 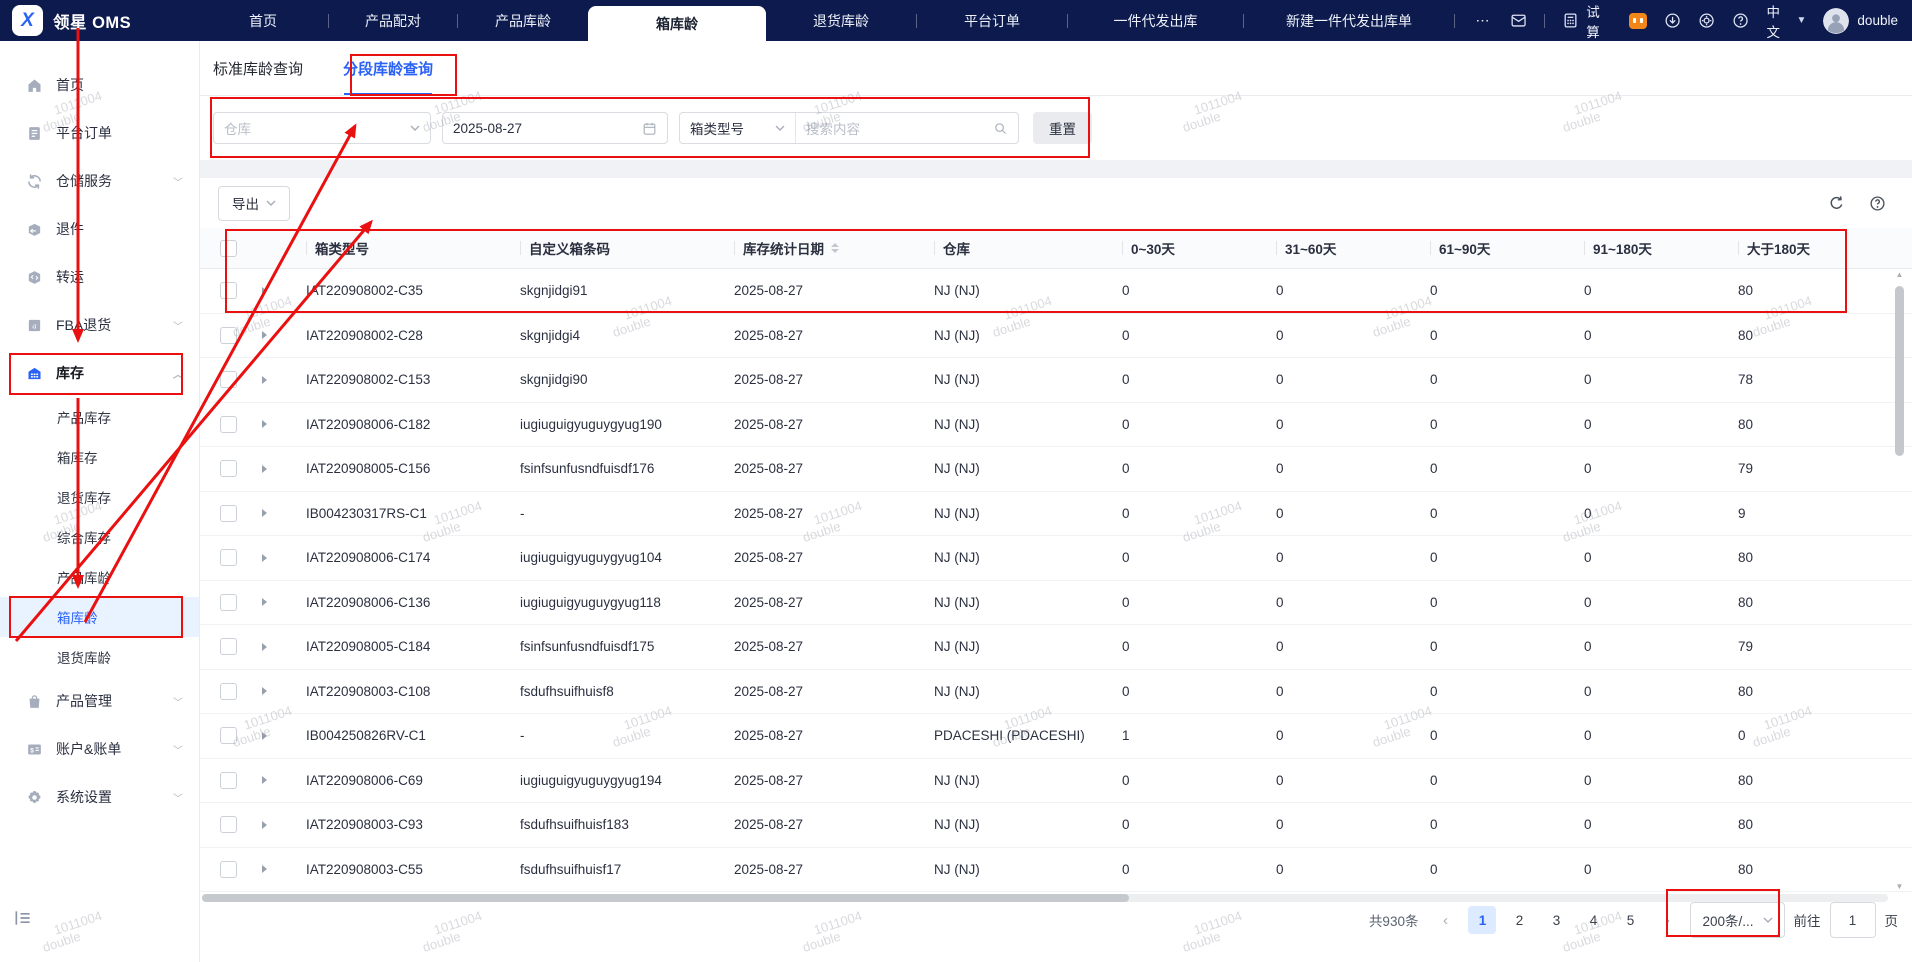 I want to click on column-header-3: 自定义箱条码, so click(x=619, y=248).